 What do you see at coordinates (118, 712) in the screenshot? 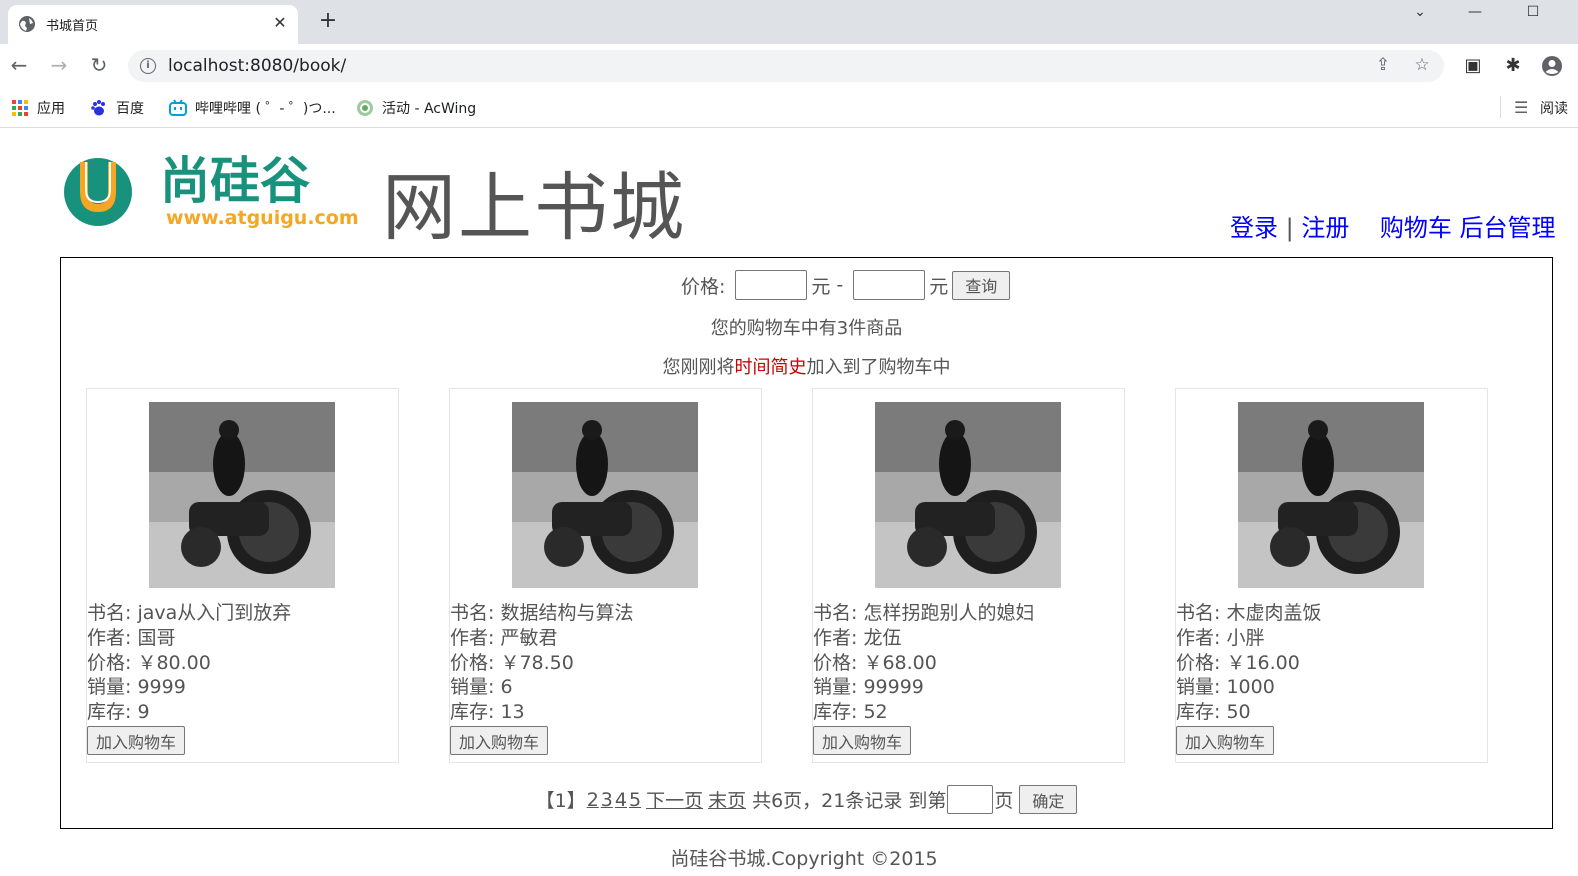
I see `book-stock: 库存: 9` at bounding box center [118, 712].